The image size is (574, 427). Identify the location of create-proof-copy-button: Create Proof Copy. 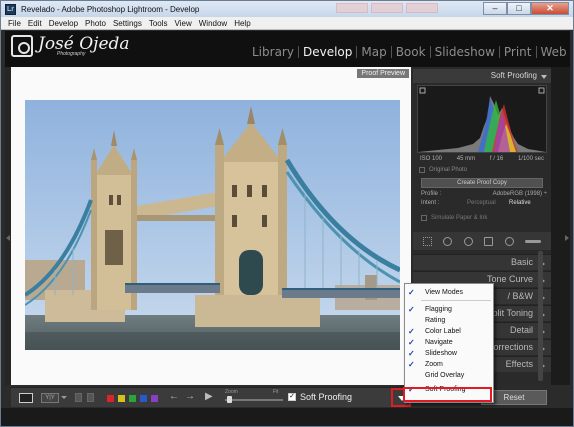
(482, 183).